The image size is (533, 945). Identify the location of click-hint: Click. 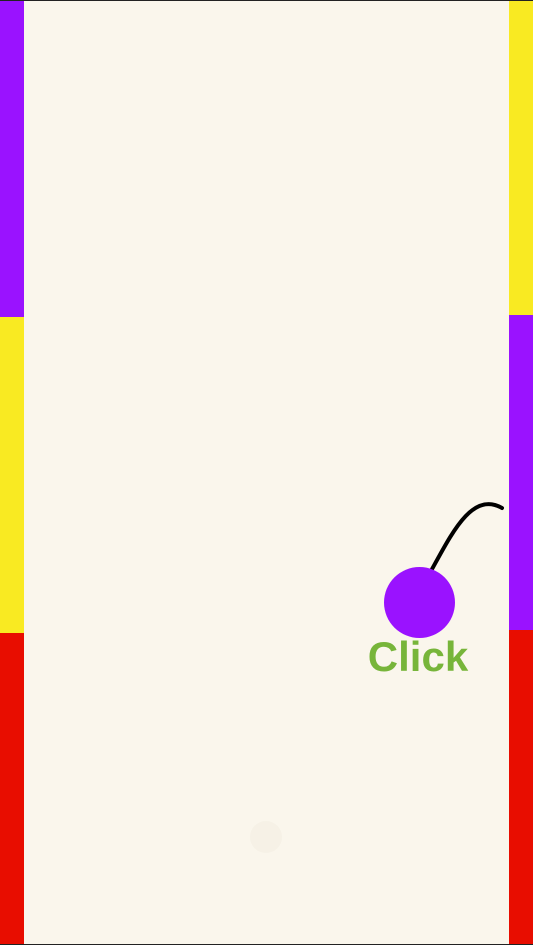
(418, 656).